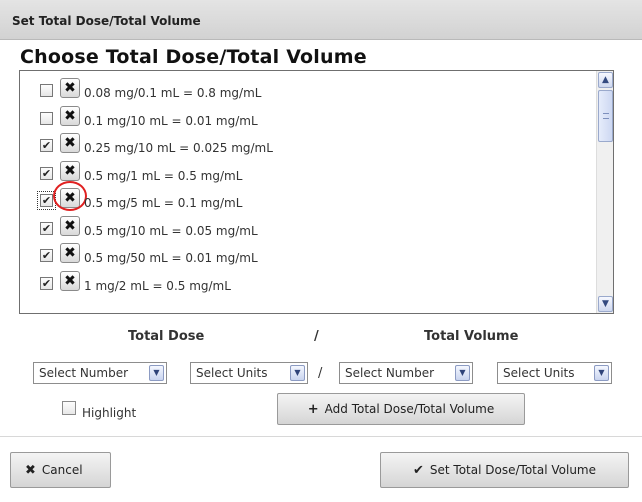 Image resolution: width=642 pixels, height=502 pixels. Describe the element at coordinates (307, 227) in the screenshot. I see `list-item: ✔ ✖ 0.5 mg/10 mL = 0.05 mg/mL` at that location.